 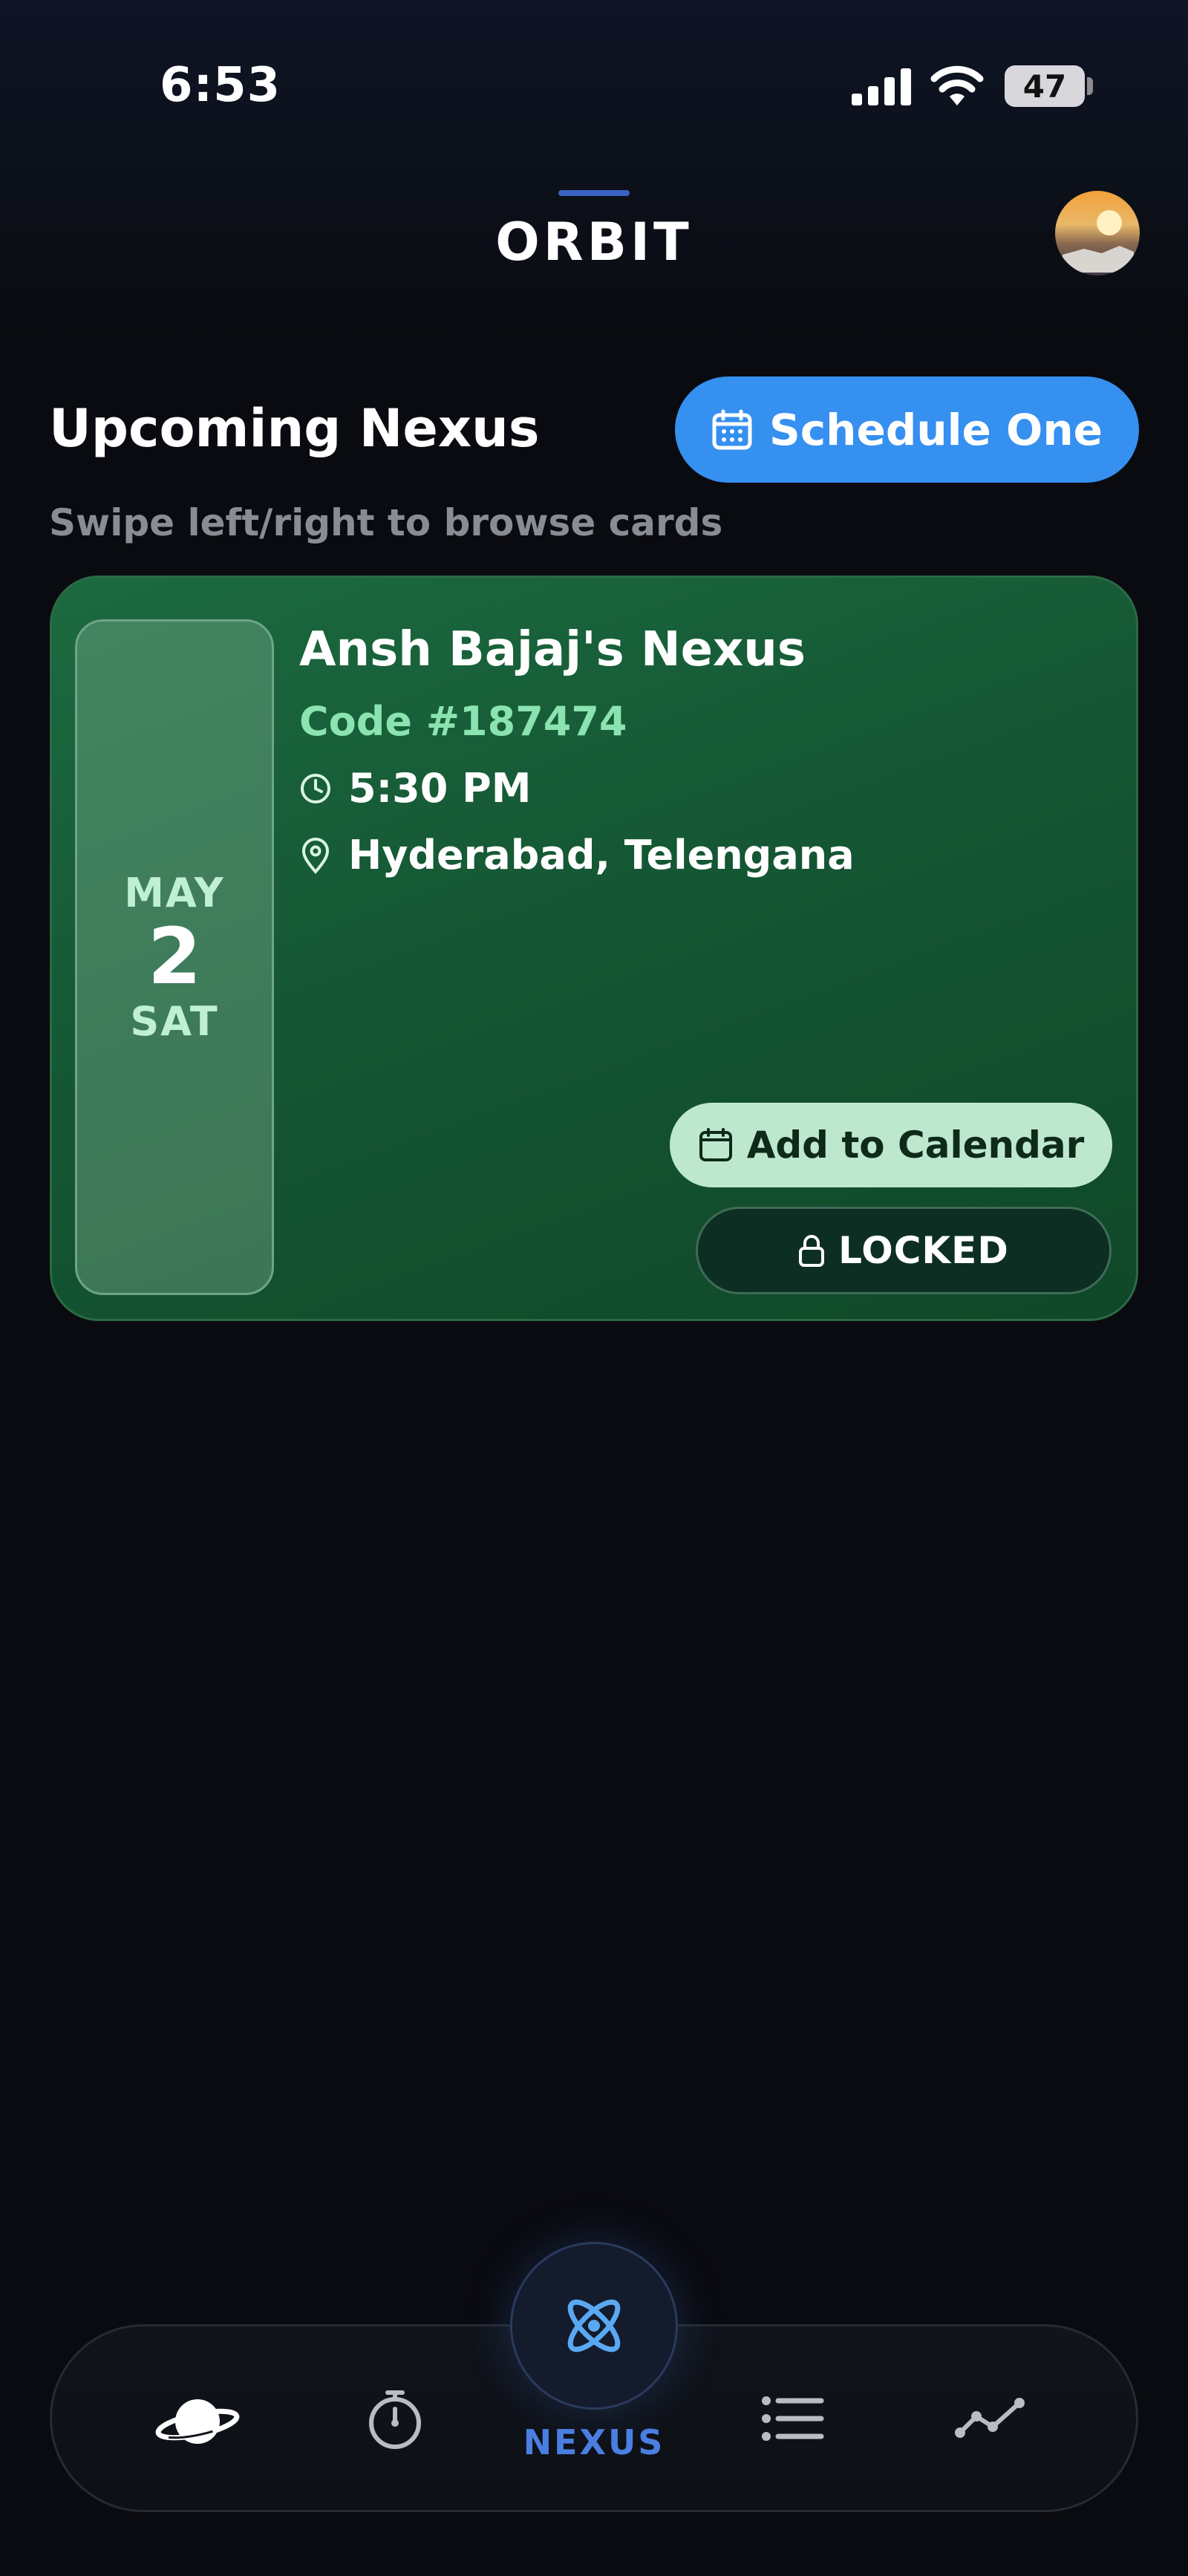 What do you see at coordinates (594, 193) in the screenshot?
I see `header-drag-handle` at bounding box center [594, 193].